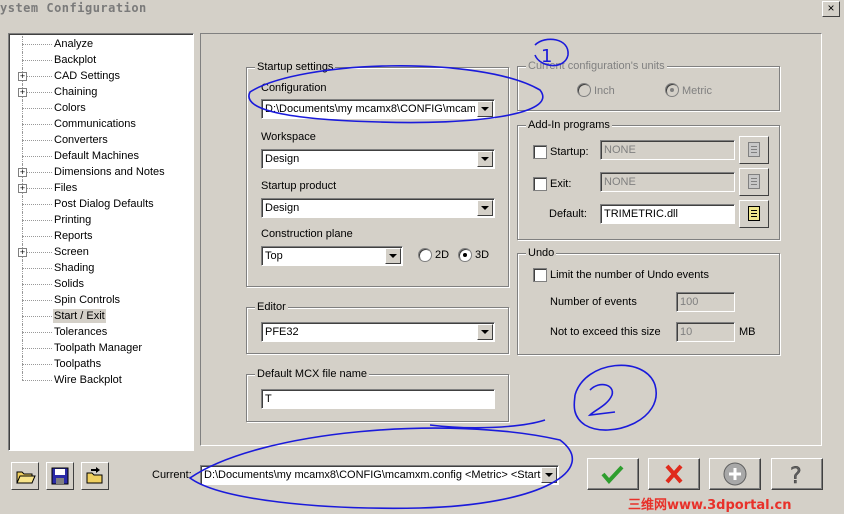  What do you see at coordinates (73, 220) in the screenshot?
I see `tree-item-label: Printing` at bounding box center [73, 220].